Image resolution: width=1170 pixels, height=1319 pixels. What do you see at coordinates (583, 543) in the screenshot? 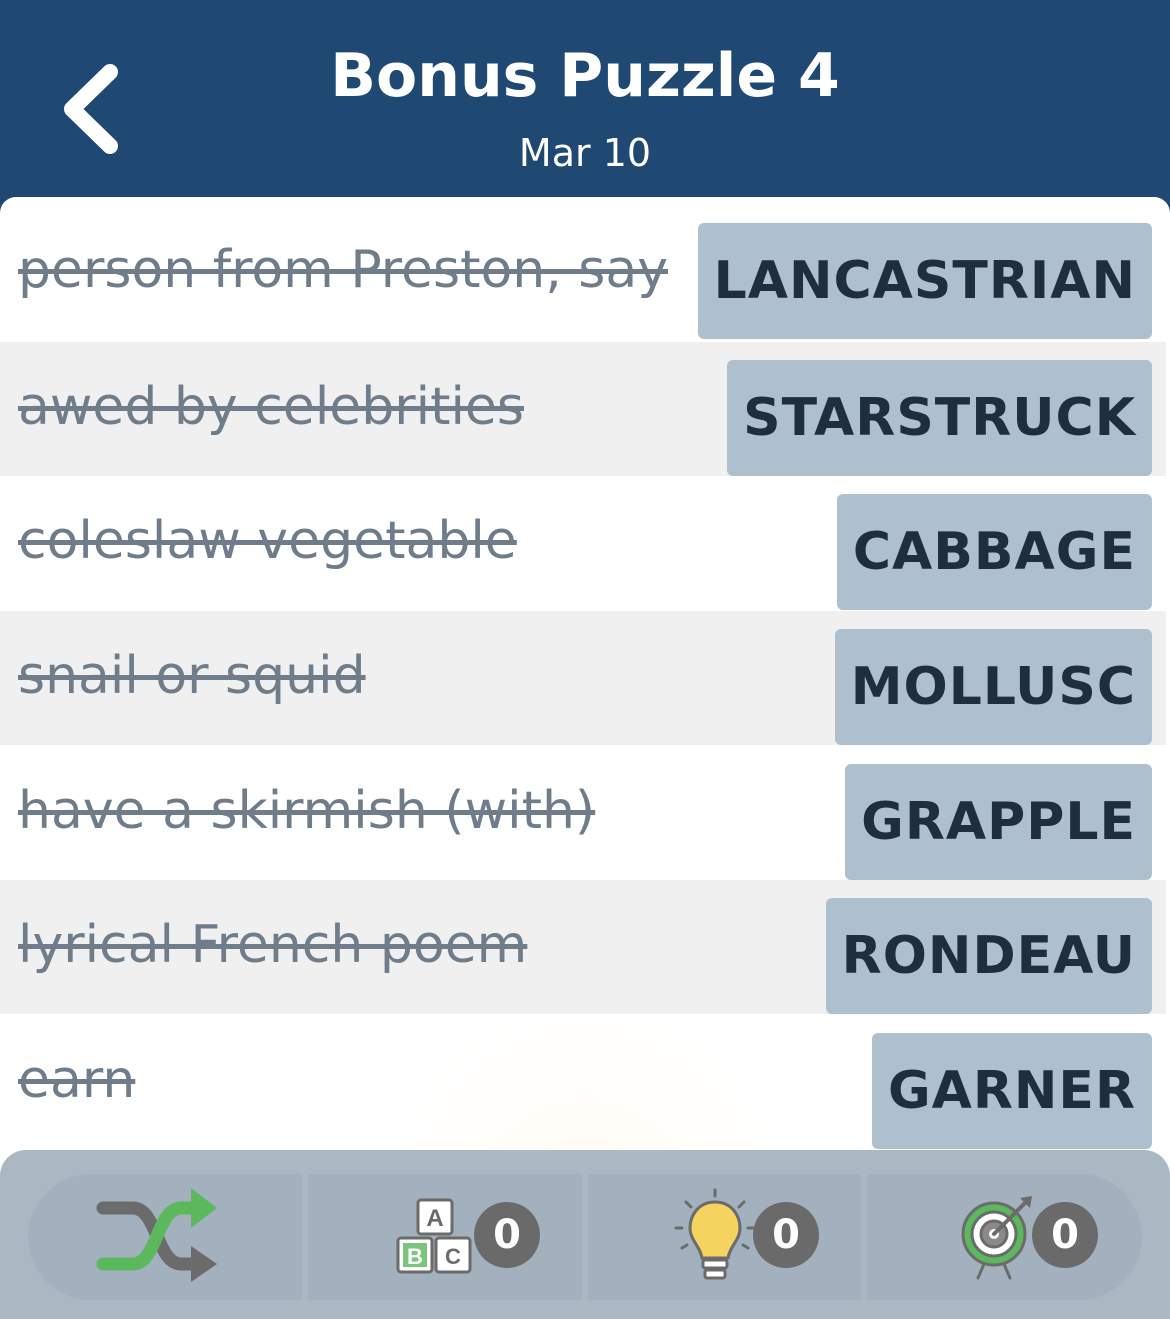
I see `clue-row: coleslaw vegetable CABBAGE` at bounding box center [583, 543].